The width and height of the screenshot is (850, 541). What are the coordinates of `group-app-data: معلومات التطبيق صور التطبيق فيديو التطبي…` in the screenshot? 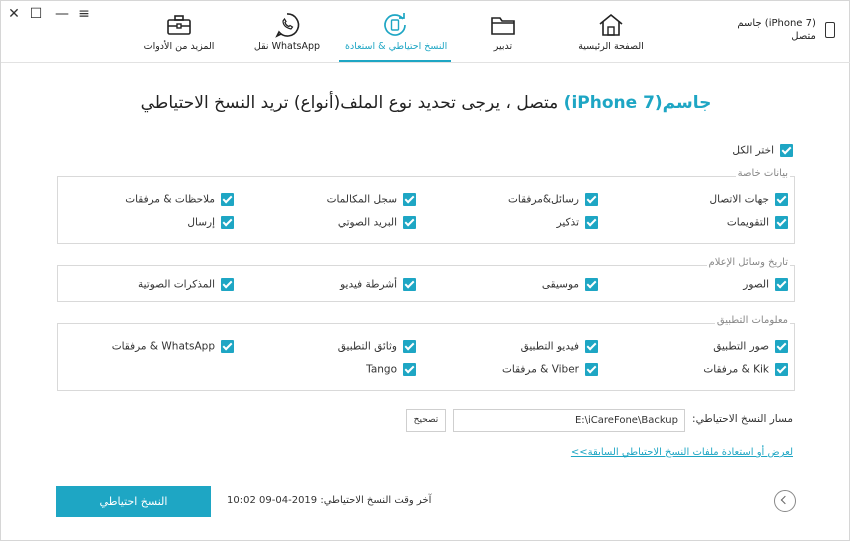 It's located at (426, 353).